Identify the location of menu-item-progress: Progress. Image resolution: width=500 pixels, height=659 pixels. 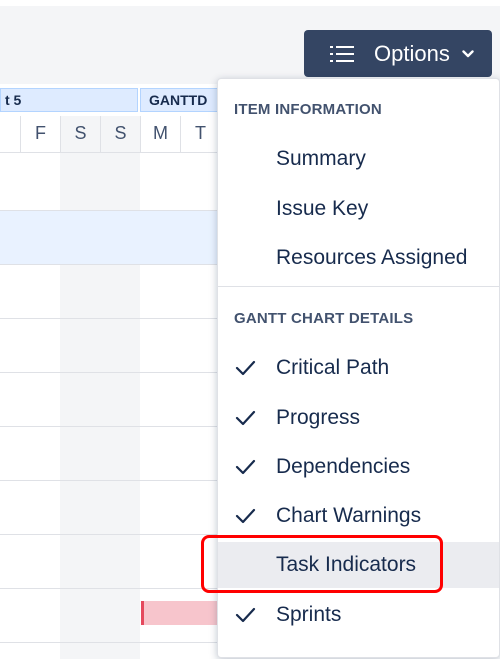
(358, 418).